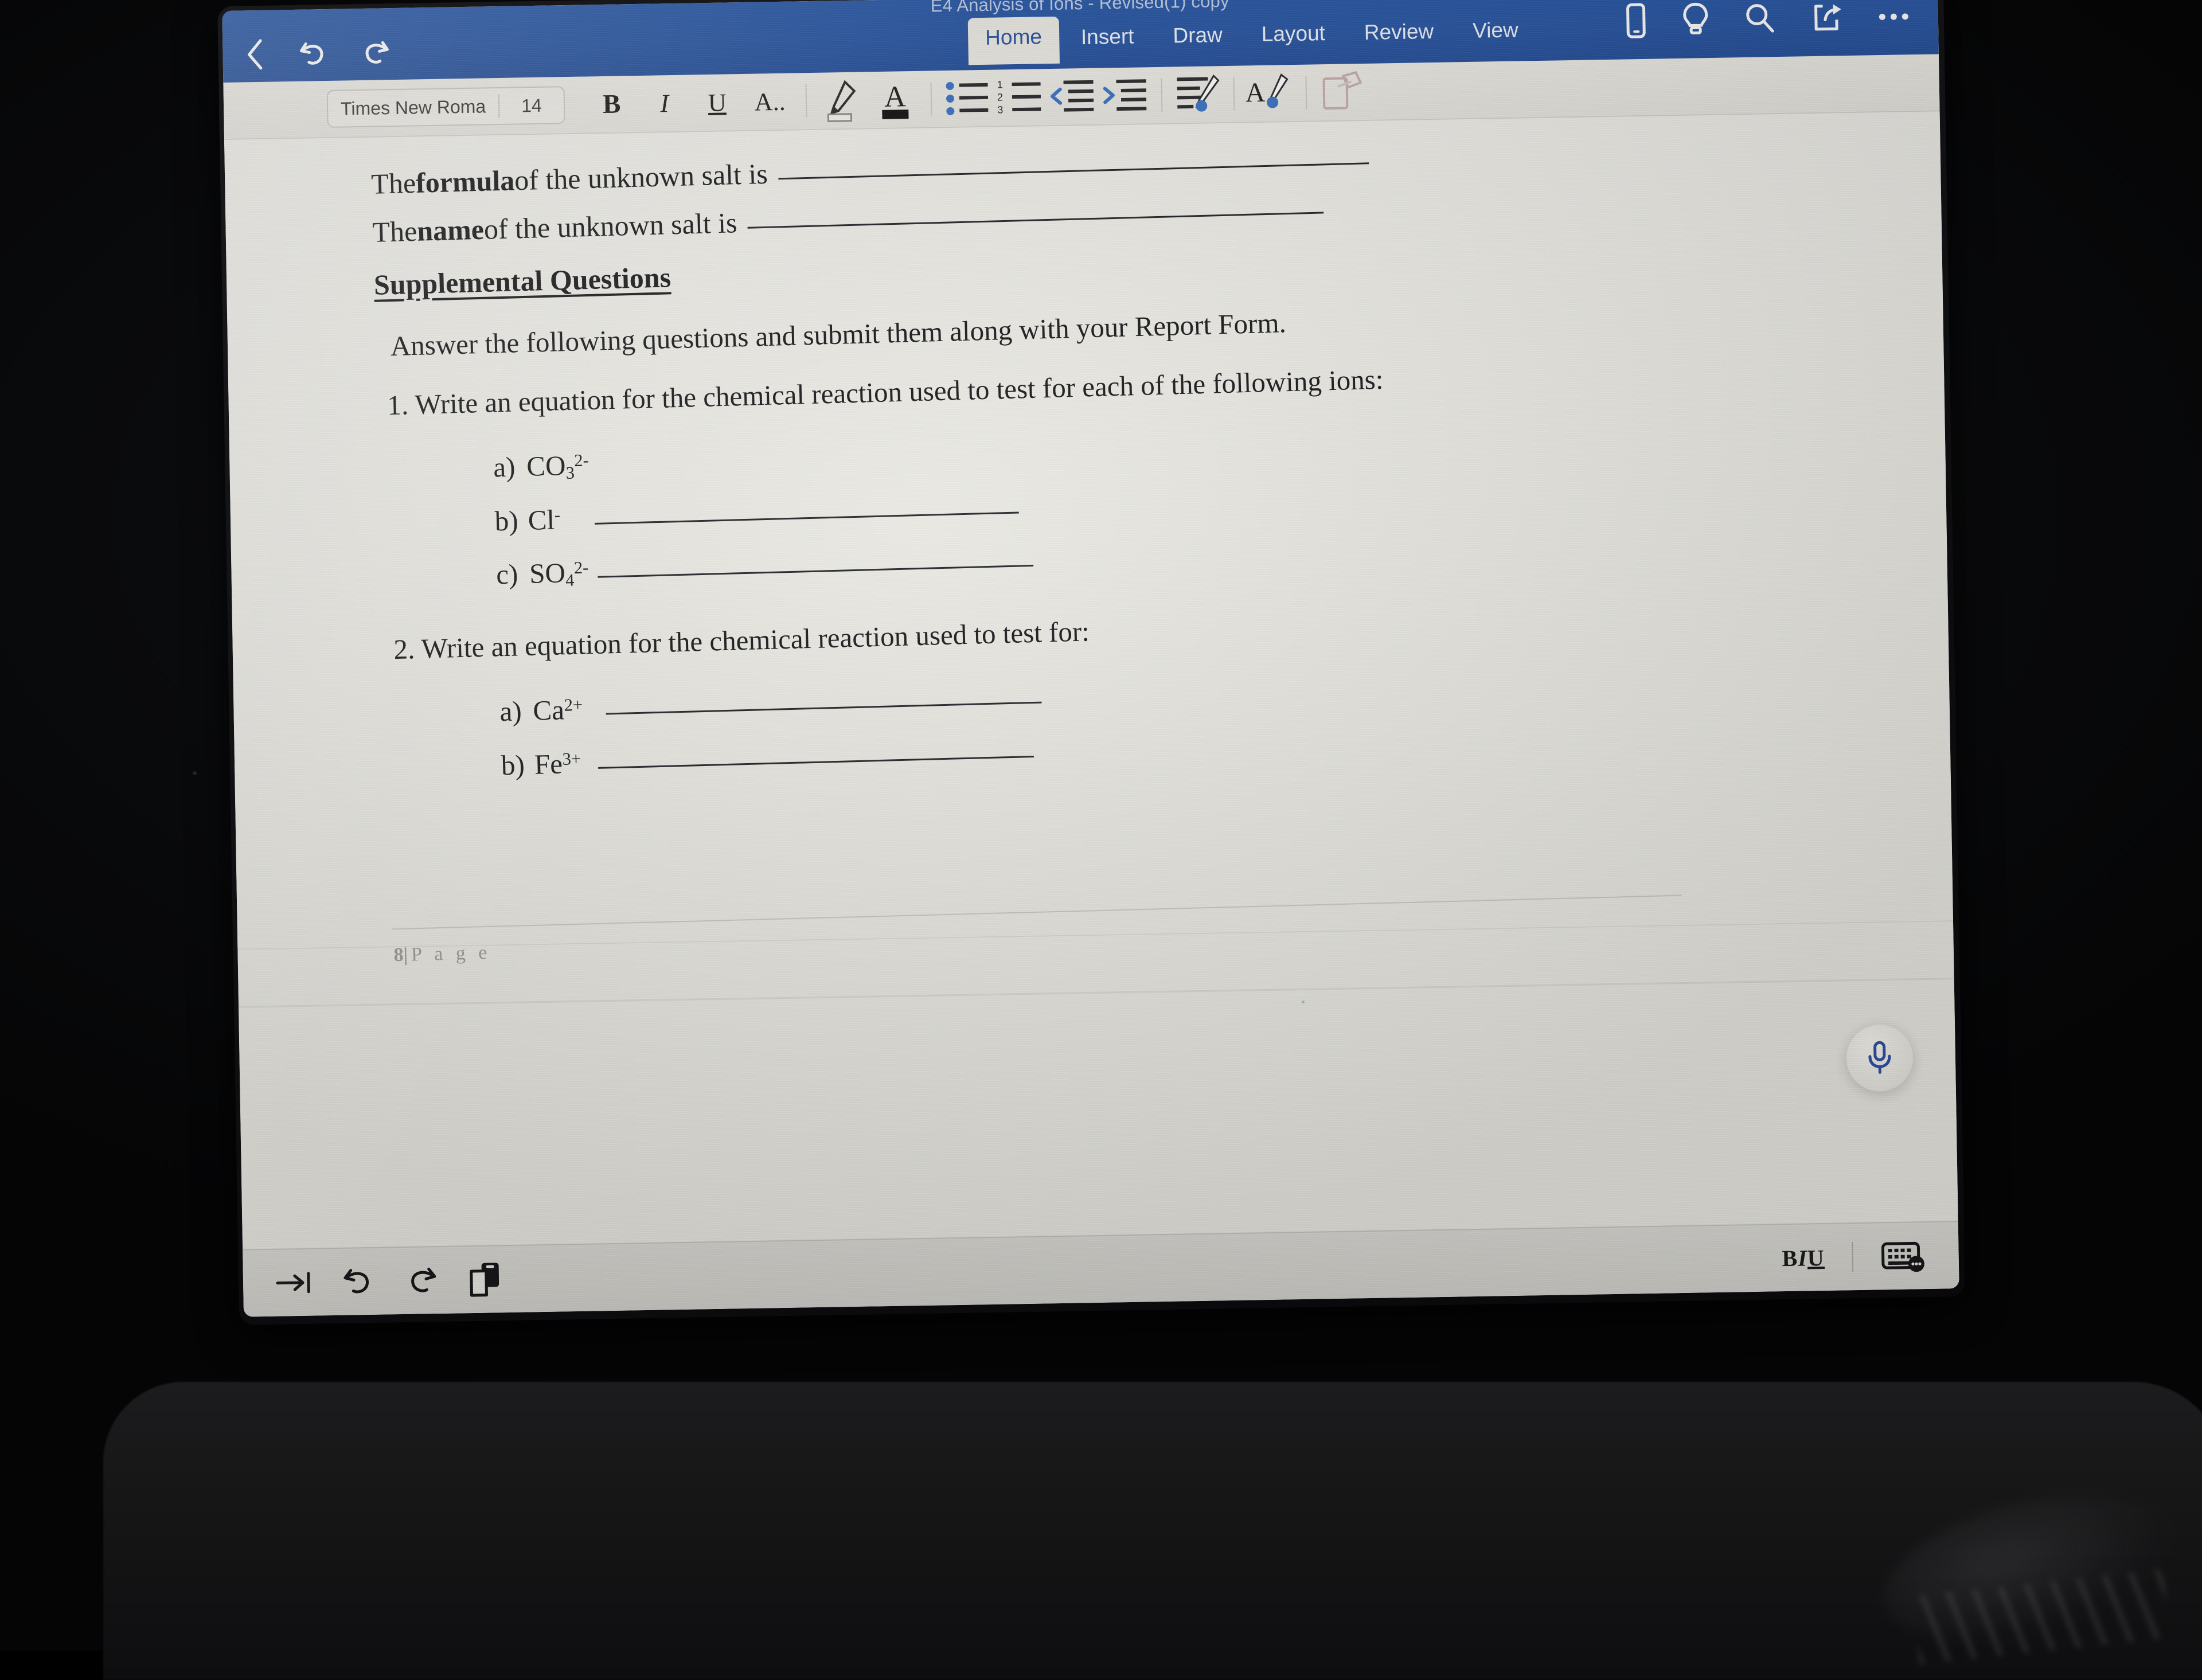 The image size is (2202, 1680). What do you see at coordinates (1398, 33) in the screenshot?
I see `tab-review: Review` at bounding box center [1398, 33].